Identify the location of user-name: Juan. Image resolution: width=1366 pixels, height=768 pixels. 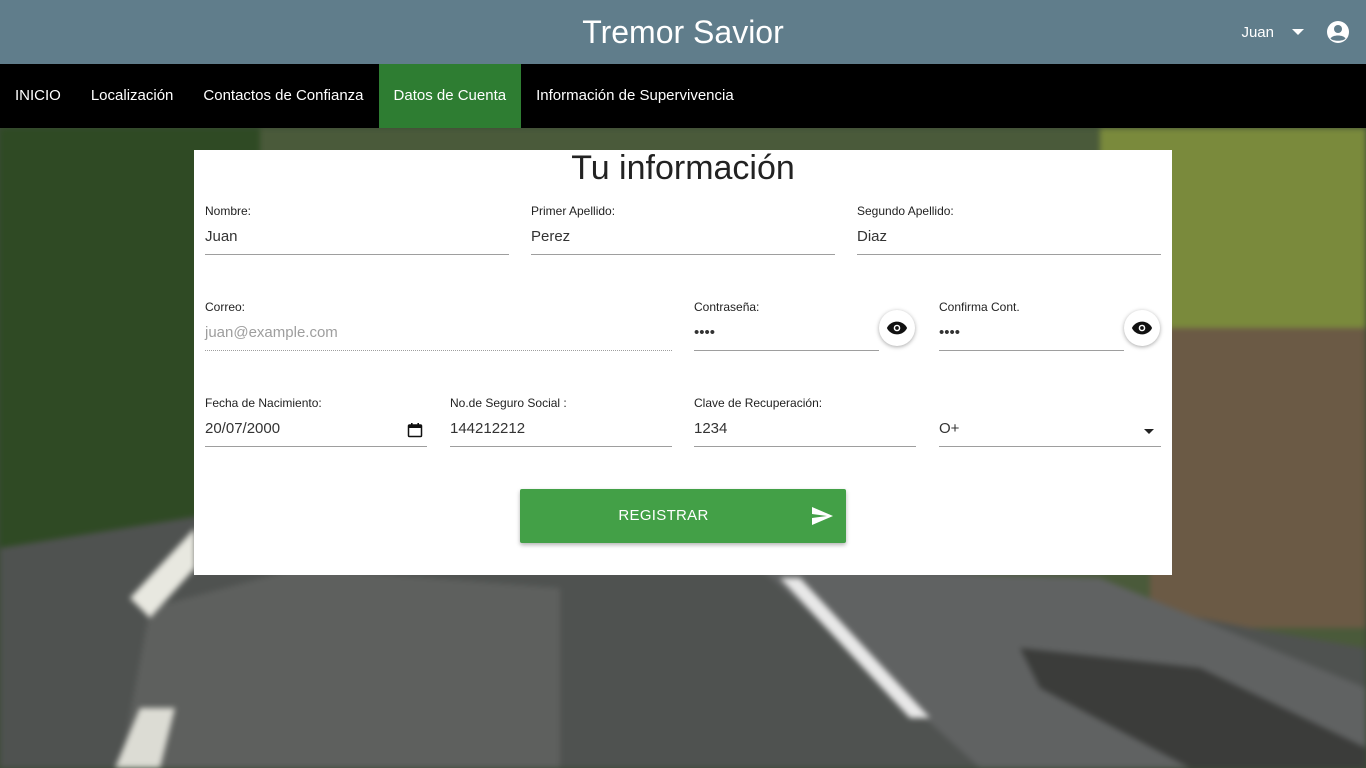
(1257, 32).